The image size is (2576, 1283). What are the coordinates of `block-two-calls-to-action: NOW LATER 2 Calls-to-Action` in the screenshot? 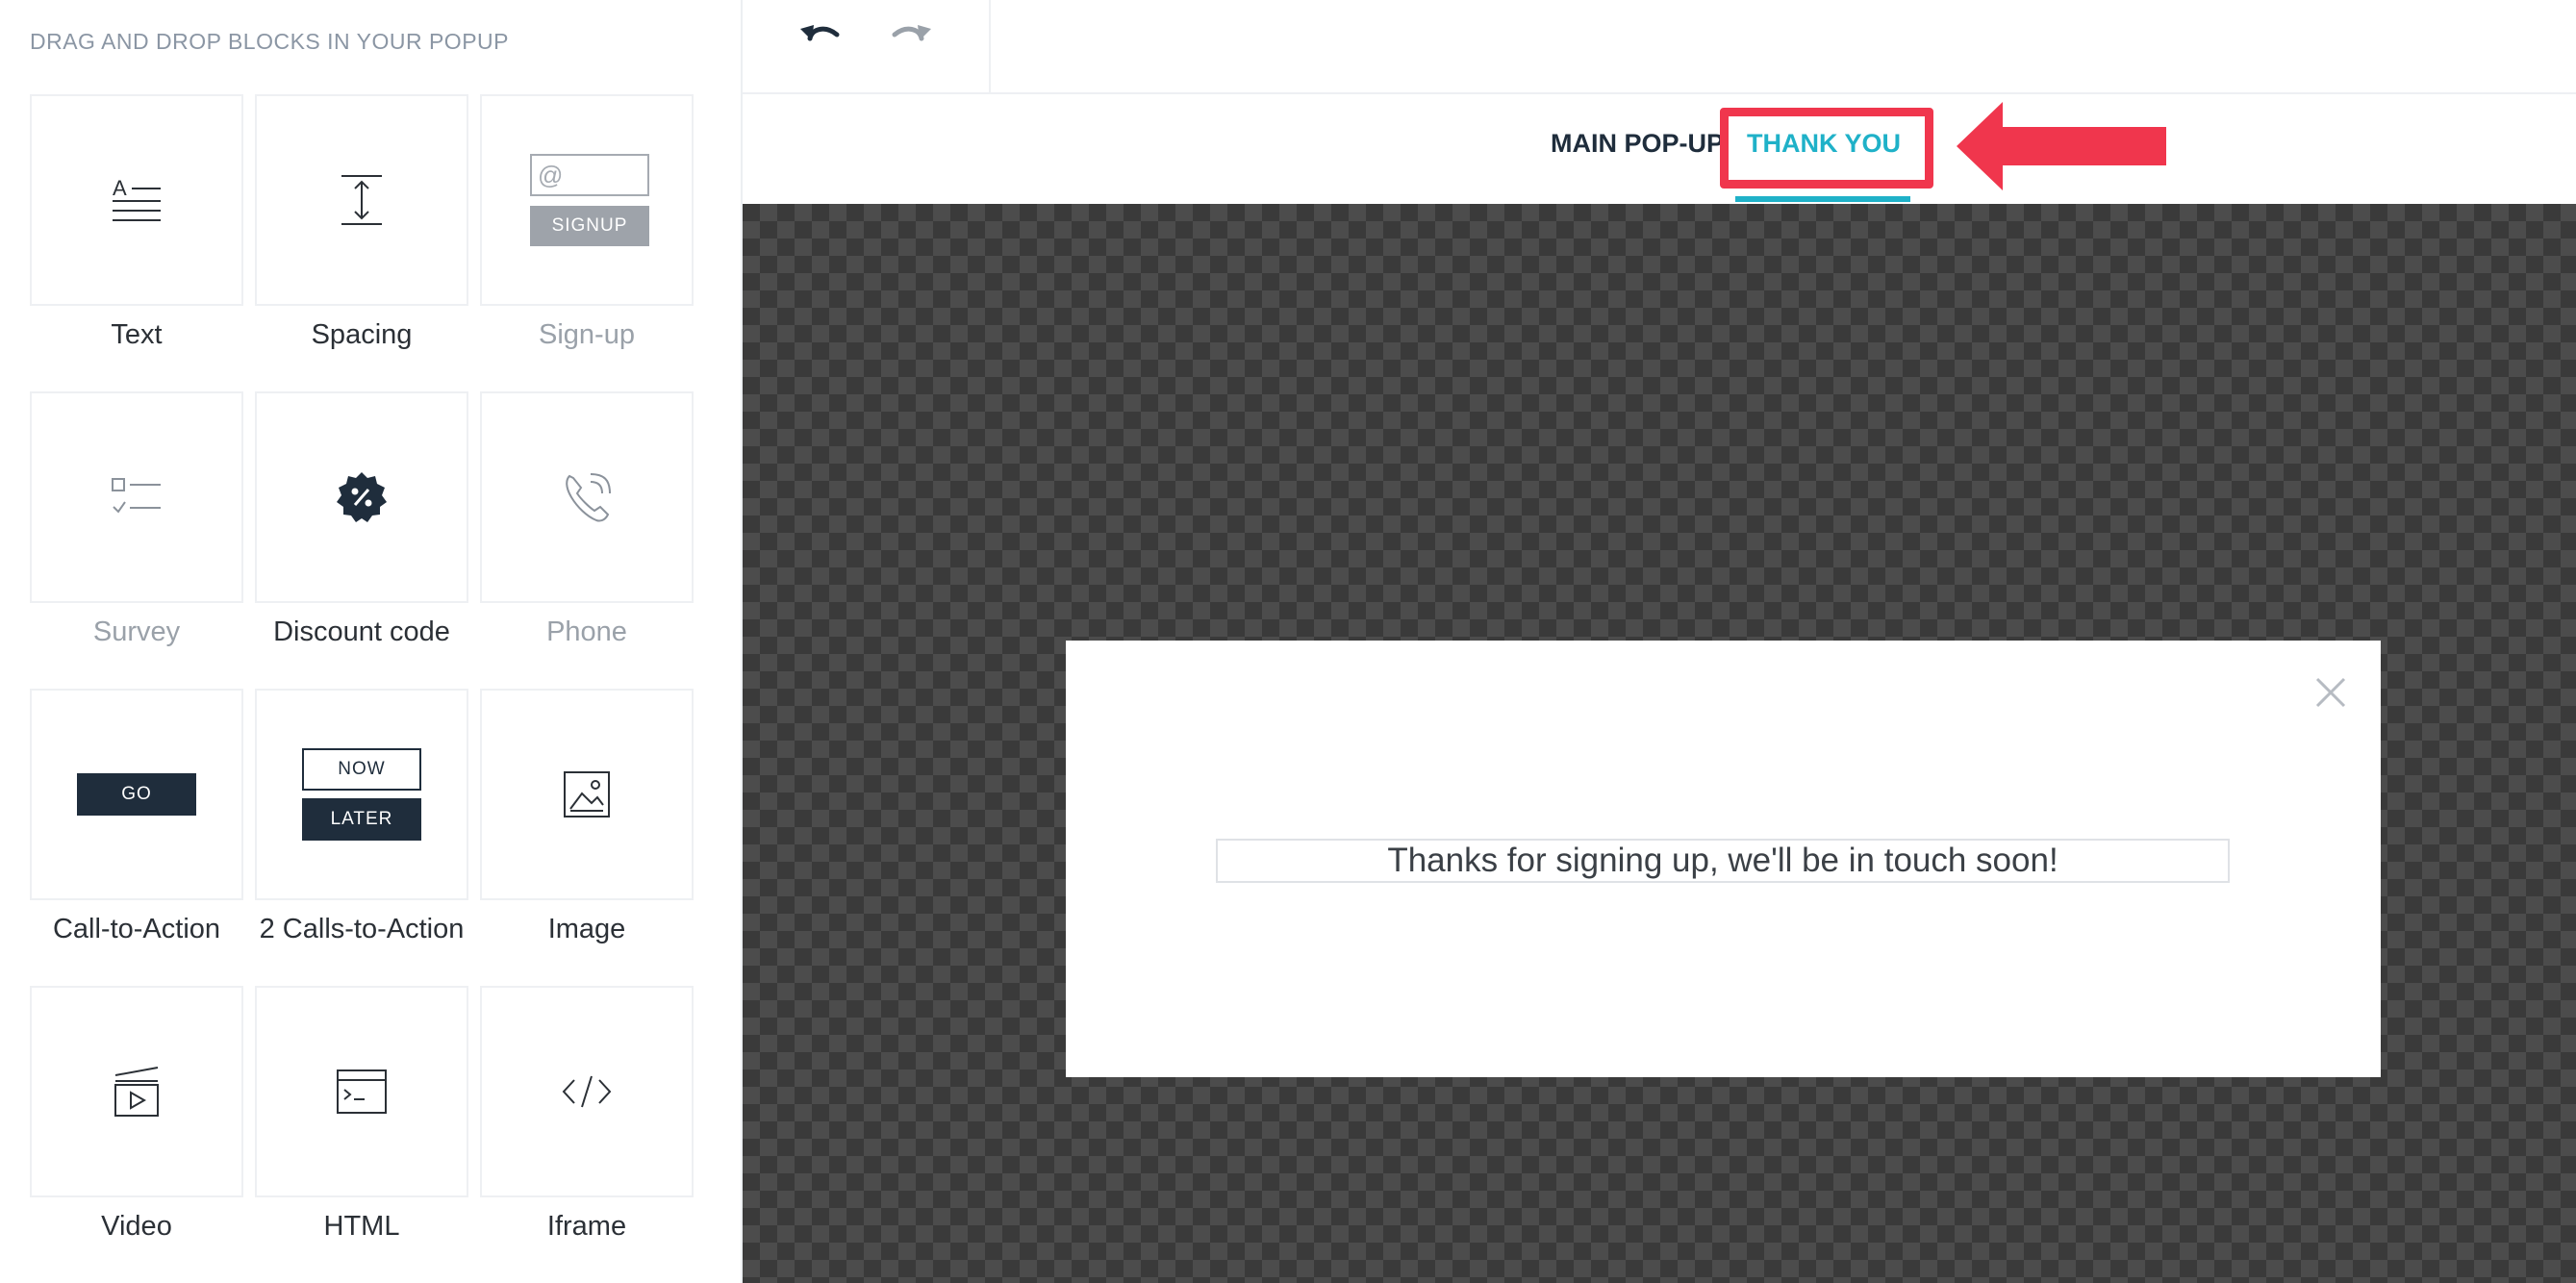 It's located at (361, 838).